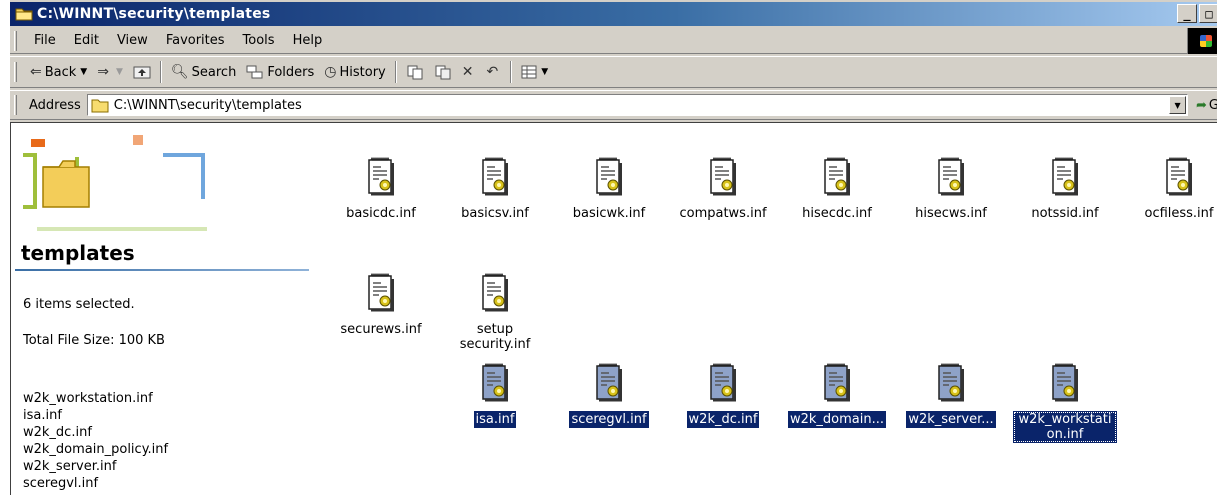  What do you see at coordinates (1170, 189) in the screenshot?
I see `file-item: ocfiless.inf` at bounding box center [1170, 189].